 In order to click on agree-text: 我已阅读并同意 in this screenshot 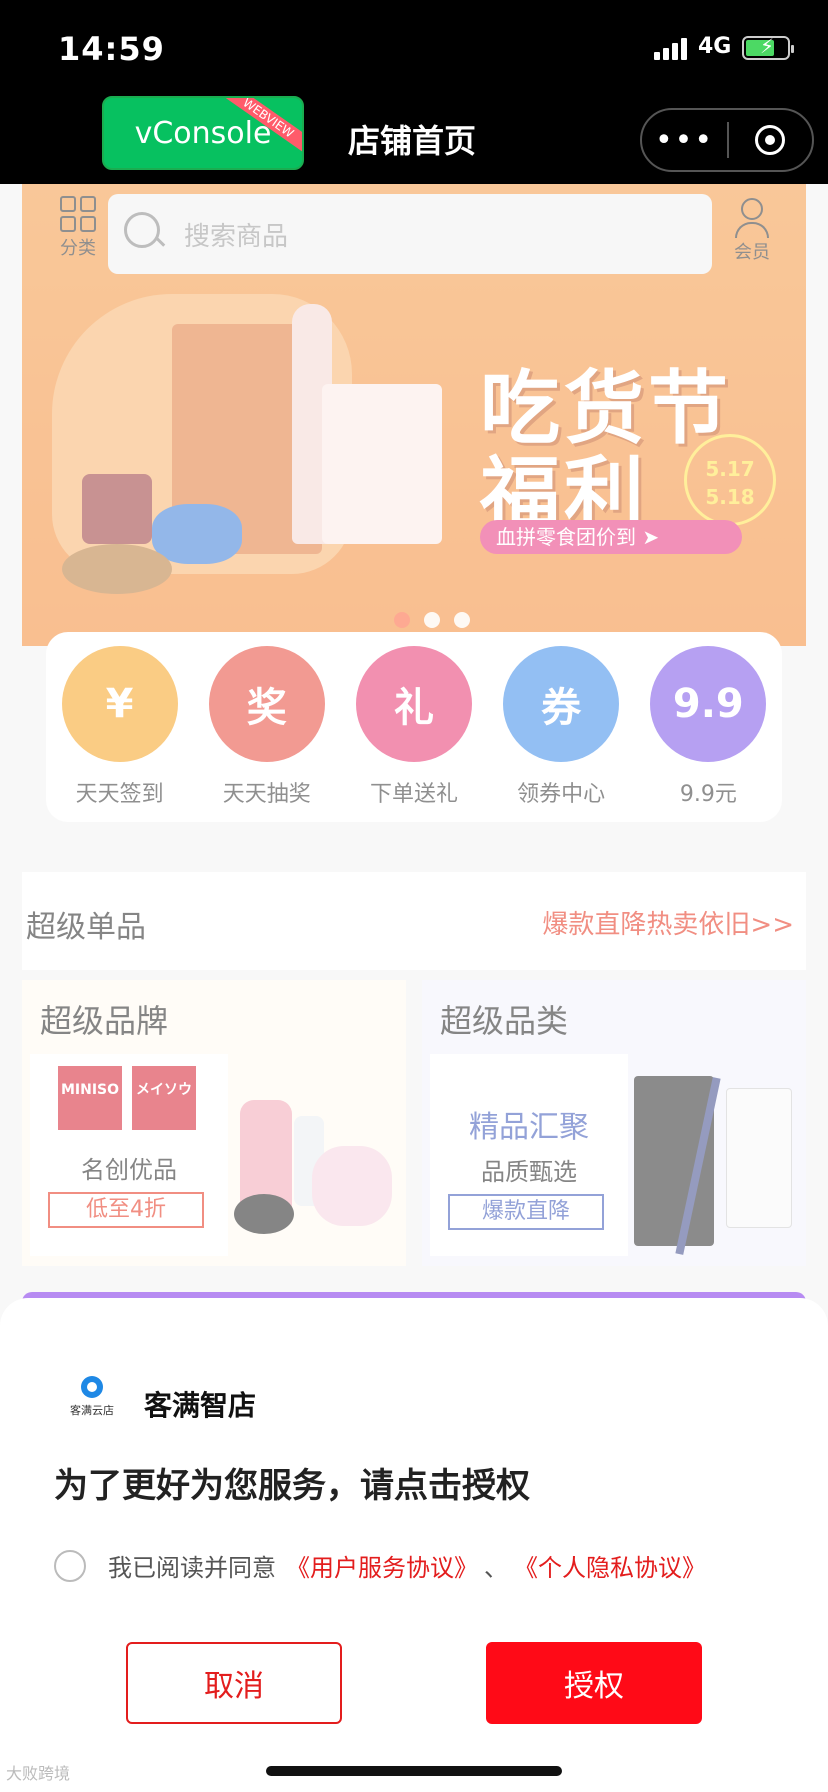, I will do `click(192, 1568)`.